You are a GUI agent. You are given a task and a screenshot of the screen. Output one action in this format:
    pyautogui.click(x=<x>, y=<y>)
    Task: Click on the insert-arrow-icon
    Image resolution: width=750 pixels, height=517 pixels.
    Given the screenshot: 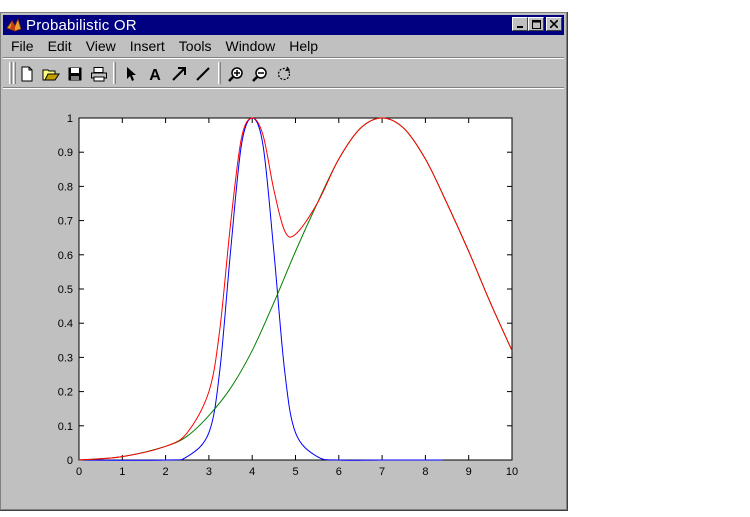 What is the action you would take?
    pyautogui.click(x=179, y=74)
    